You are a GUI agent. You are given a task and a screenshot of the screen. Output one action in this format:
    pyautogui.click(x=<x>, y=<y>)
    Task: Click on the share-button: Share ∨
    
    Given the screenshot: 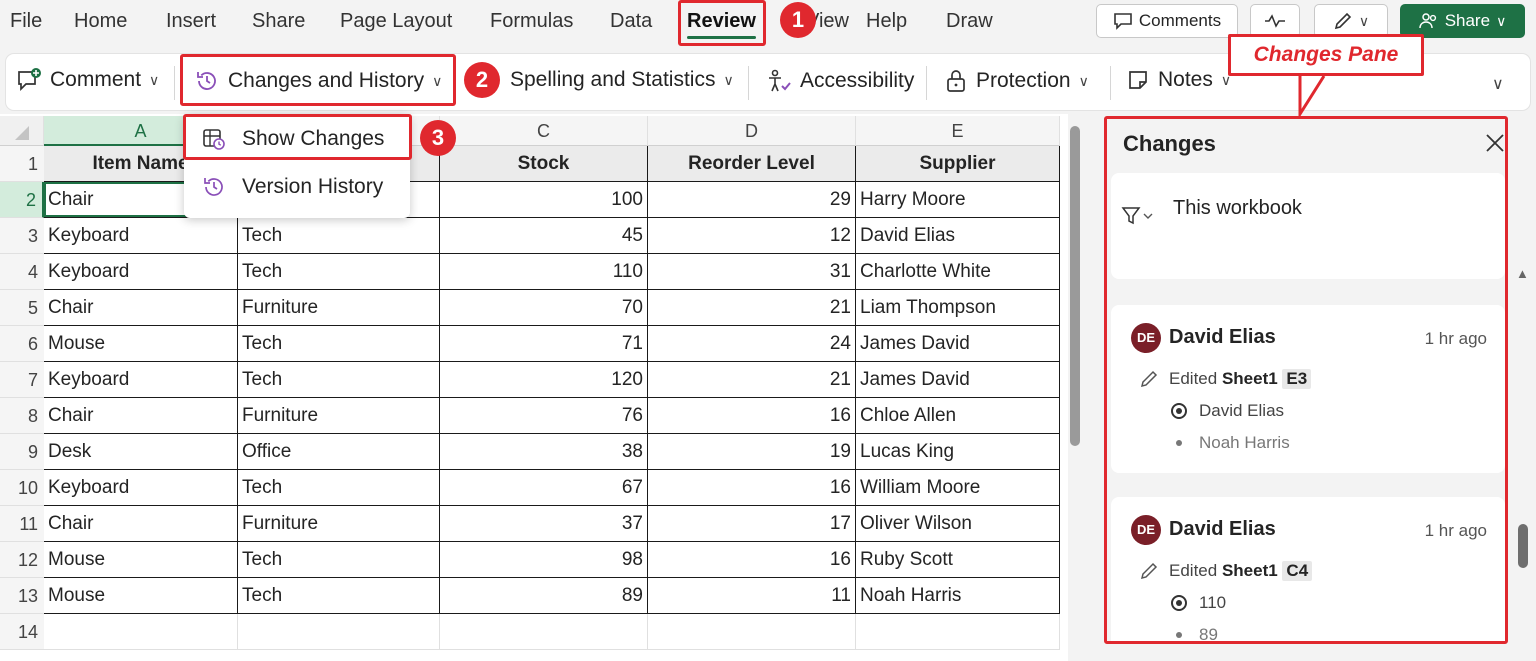 What is the action you would take?
    pyautogui.click(x=1462, y=21)
    